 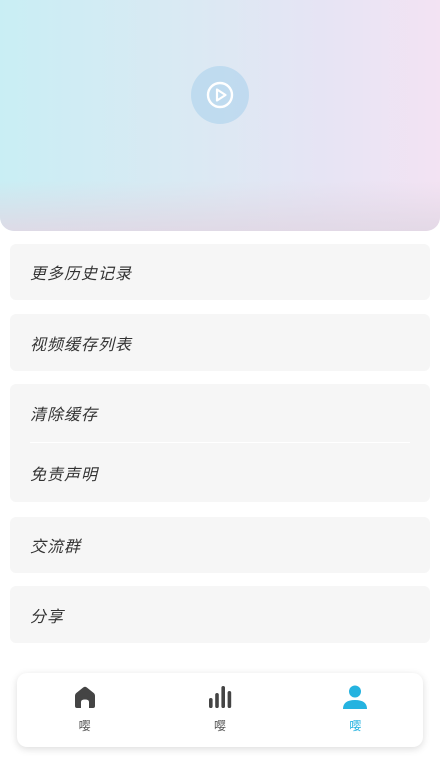 I want to click on group-item: 交流群, so click(x=220, y=545).